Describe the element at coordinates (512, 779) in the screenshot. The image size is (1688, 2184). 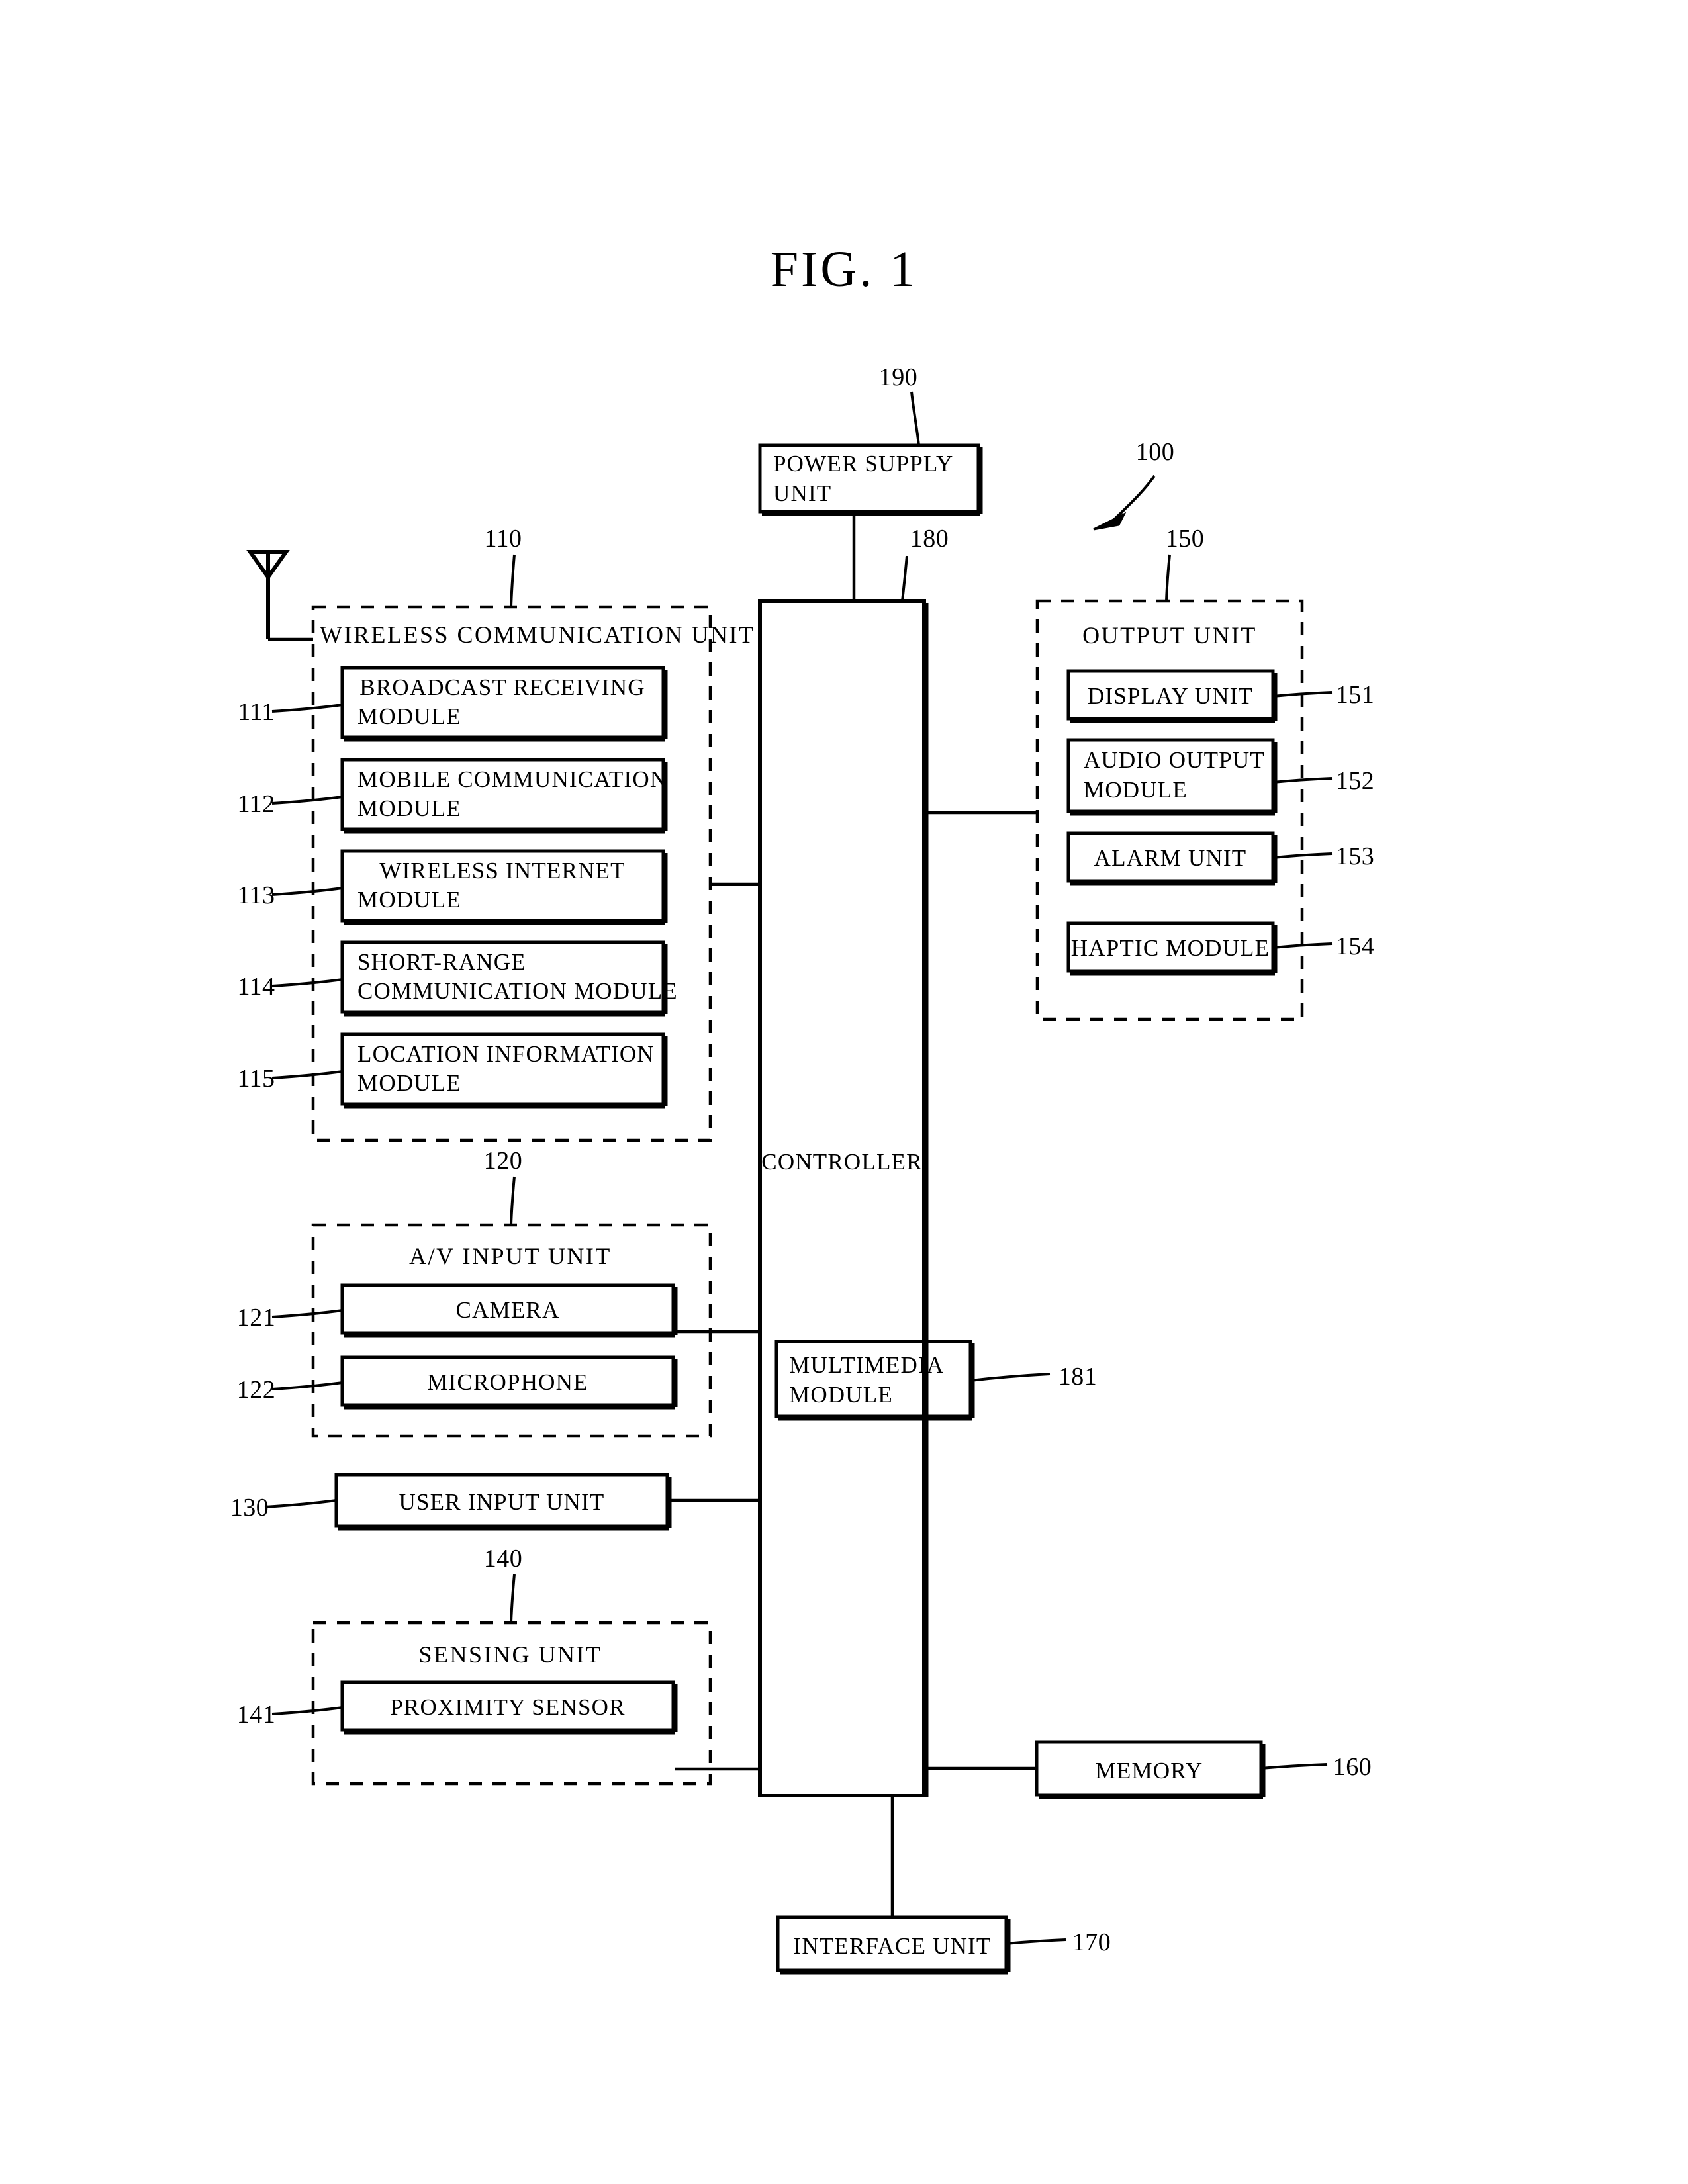
I see `module-112-line1: MOBILE COMMUNICATION` at that location.